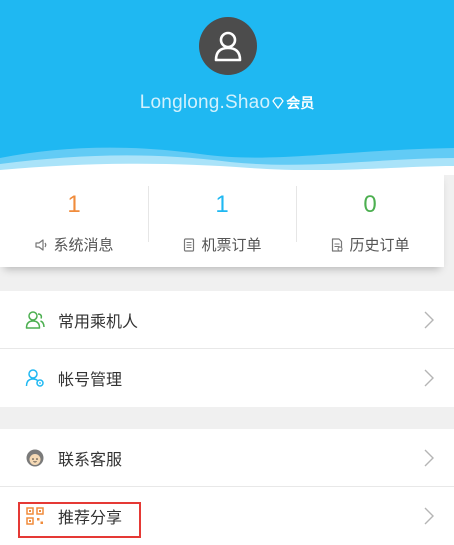  Describe the element at coordinates (35, 378) in the screenshot. I see `account-settings-icon` at that location.